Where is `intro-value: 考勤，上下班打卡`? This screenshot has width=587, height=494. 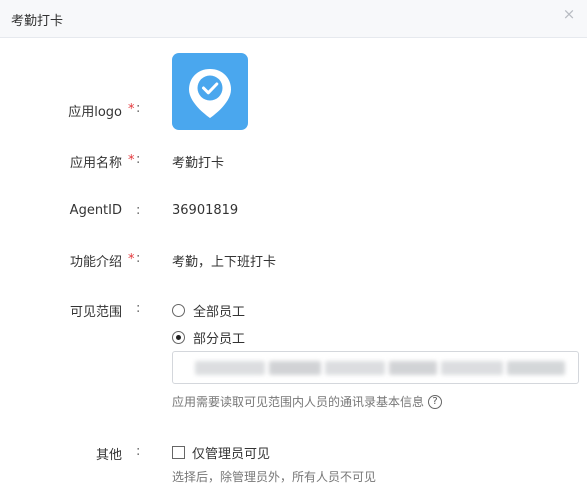
intro-value: 考勤，上下班打卡 is located at coordinates (224, 262).